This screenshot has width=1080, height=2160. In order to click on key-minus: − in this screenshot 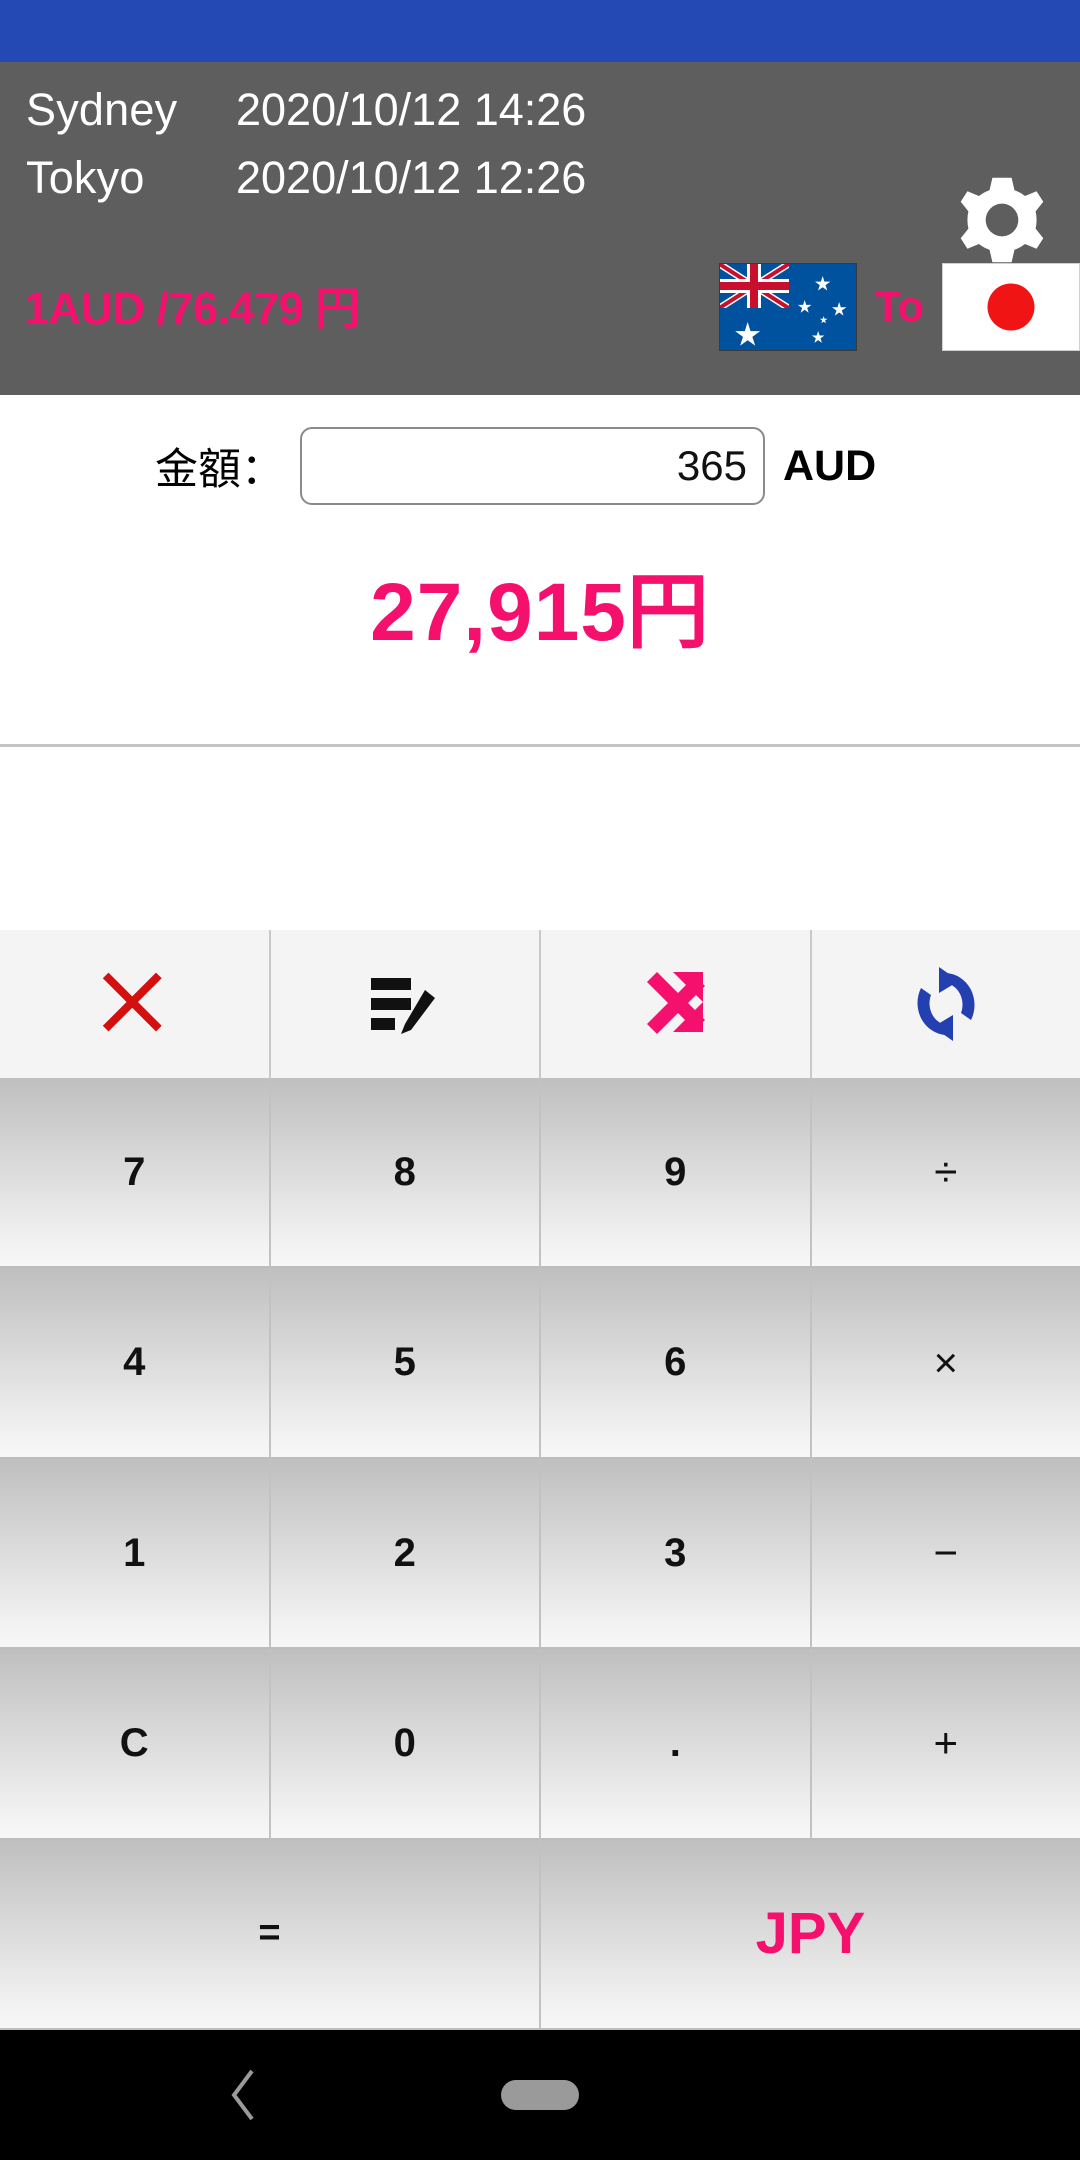, I will do `click(945, 1554)`.